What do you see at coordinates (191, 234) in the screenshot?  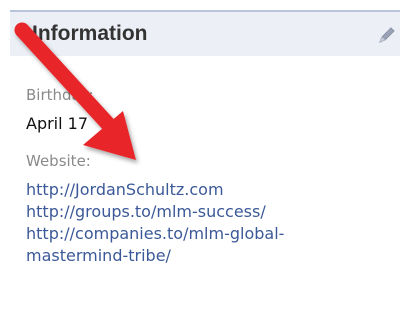 I see `website-link: http://companies.to/mlm-global-` at bounding box center [191, 234].